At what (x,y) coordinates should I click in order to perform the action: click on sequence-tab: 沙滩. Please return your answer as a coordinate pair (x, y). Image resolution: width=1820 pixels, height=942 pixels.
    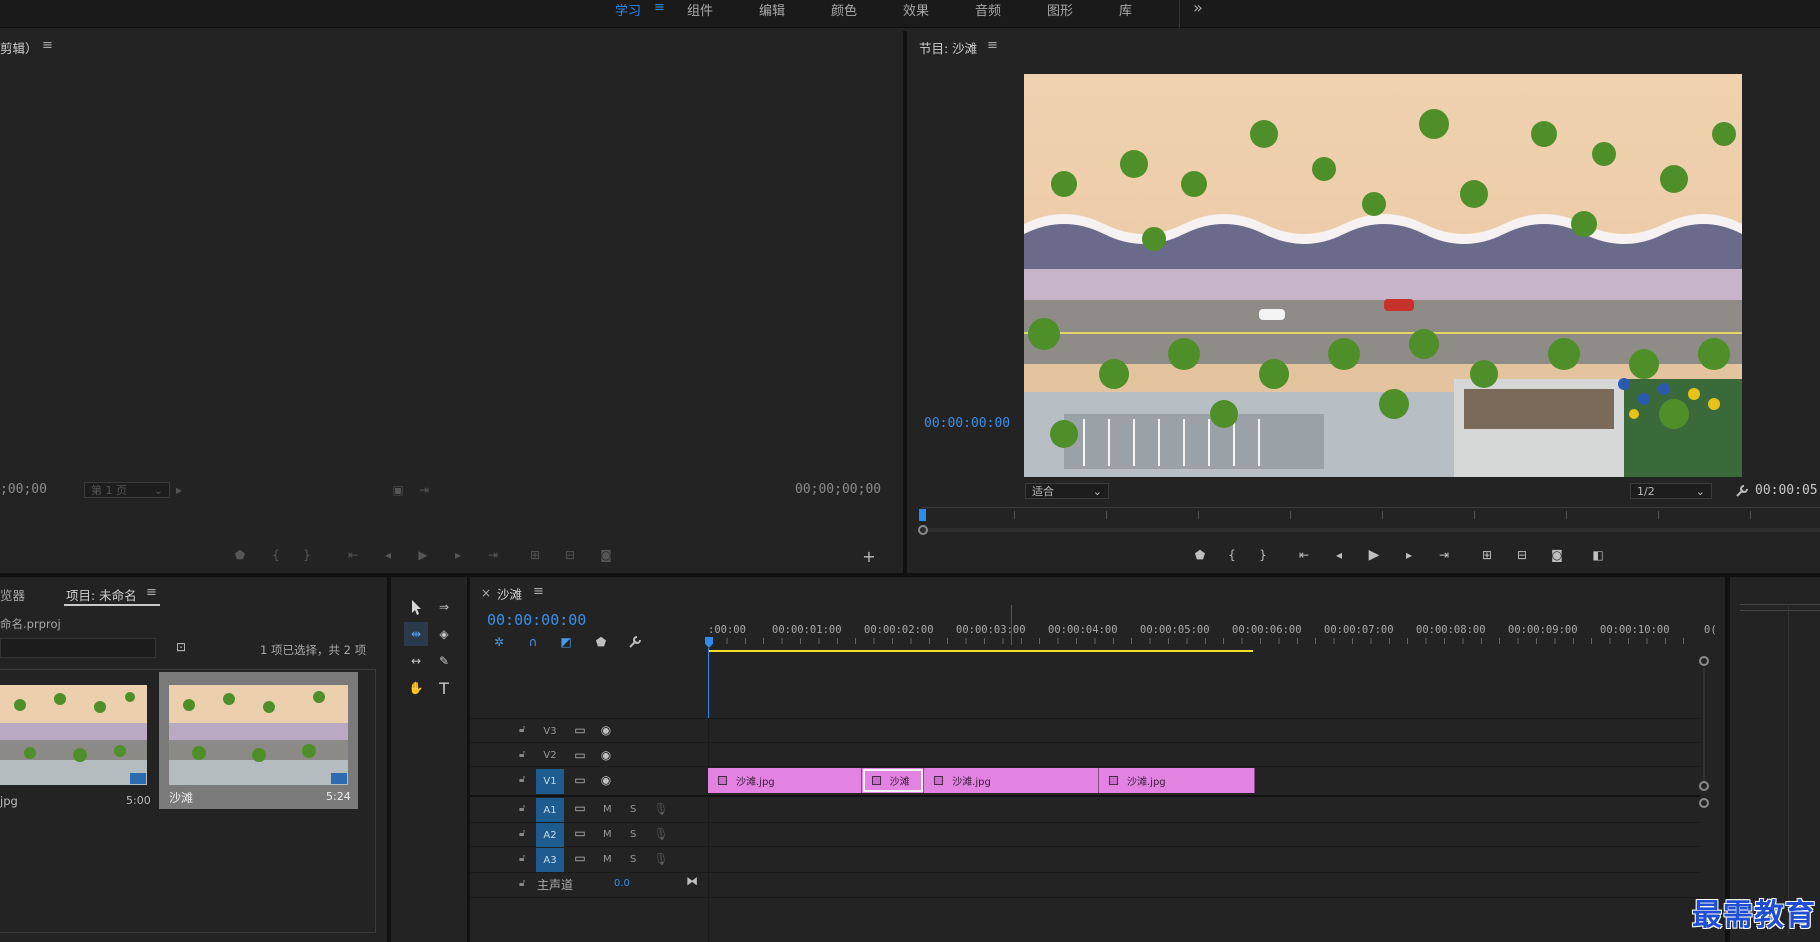
    Looking at the image, I should click on (509, 593).